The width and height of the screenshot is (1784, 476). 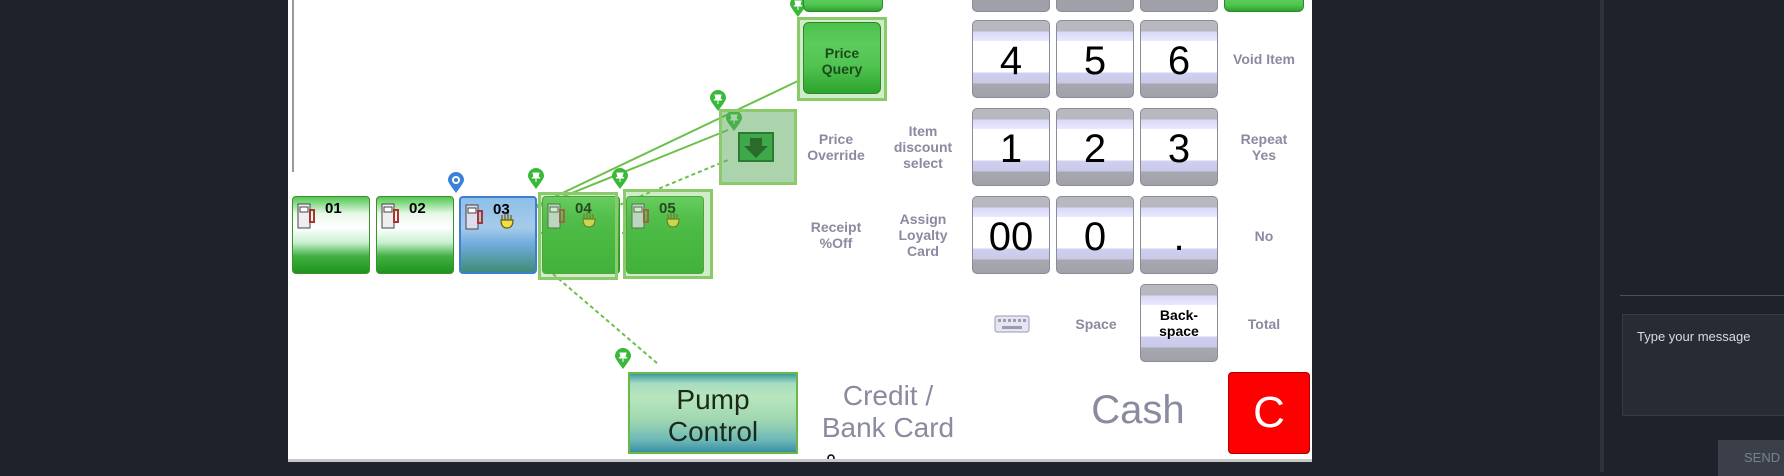 I want to click on pump-01: 01, so click(x=331, y=235).